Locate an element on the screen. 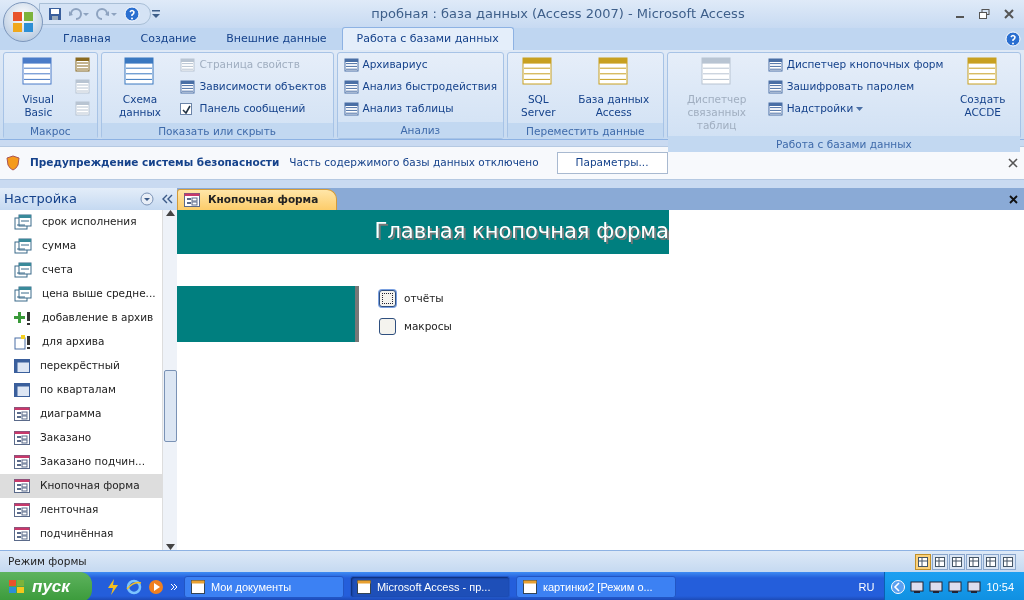 The width and height of the screenshot is (1024, 600). button-label: отчёты is located at coordinates (424, 298).